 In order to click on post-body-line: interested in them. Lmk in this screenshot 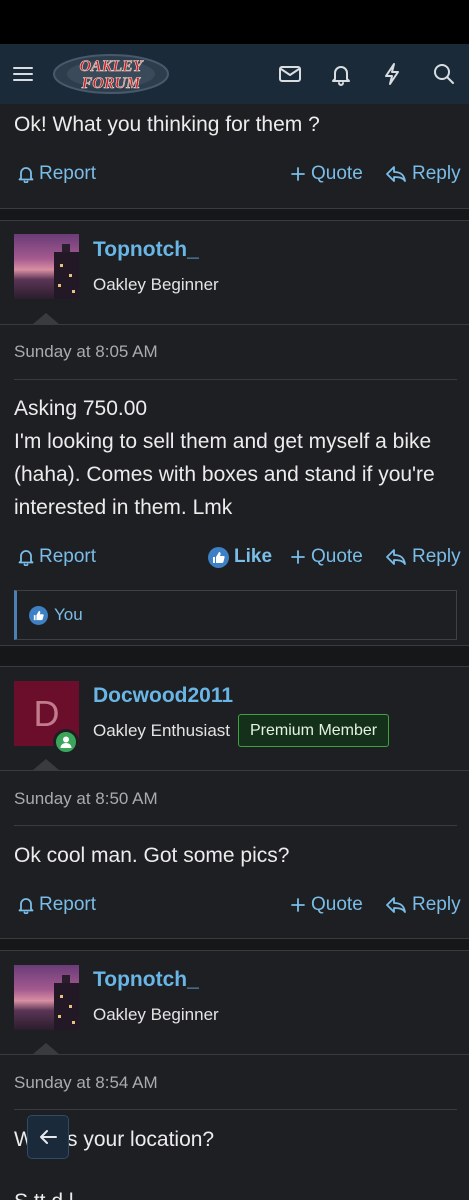, I will do `click(123, 507)`.